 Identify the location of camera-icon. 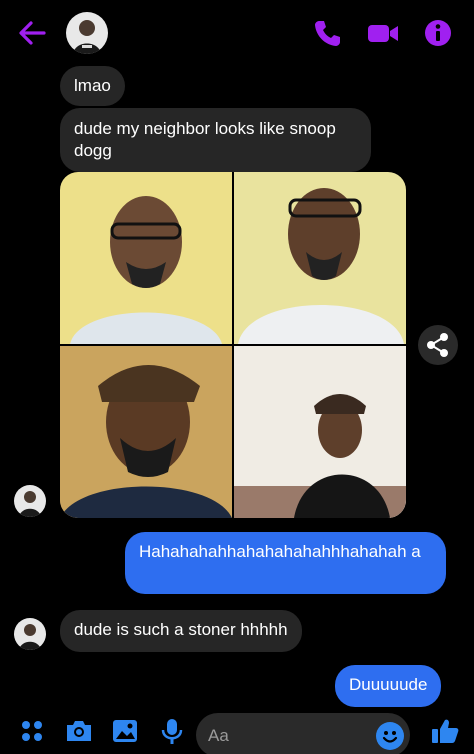
(79, 731).